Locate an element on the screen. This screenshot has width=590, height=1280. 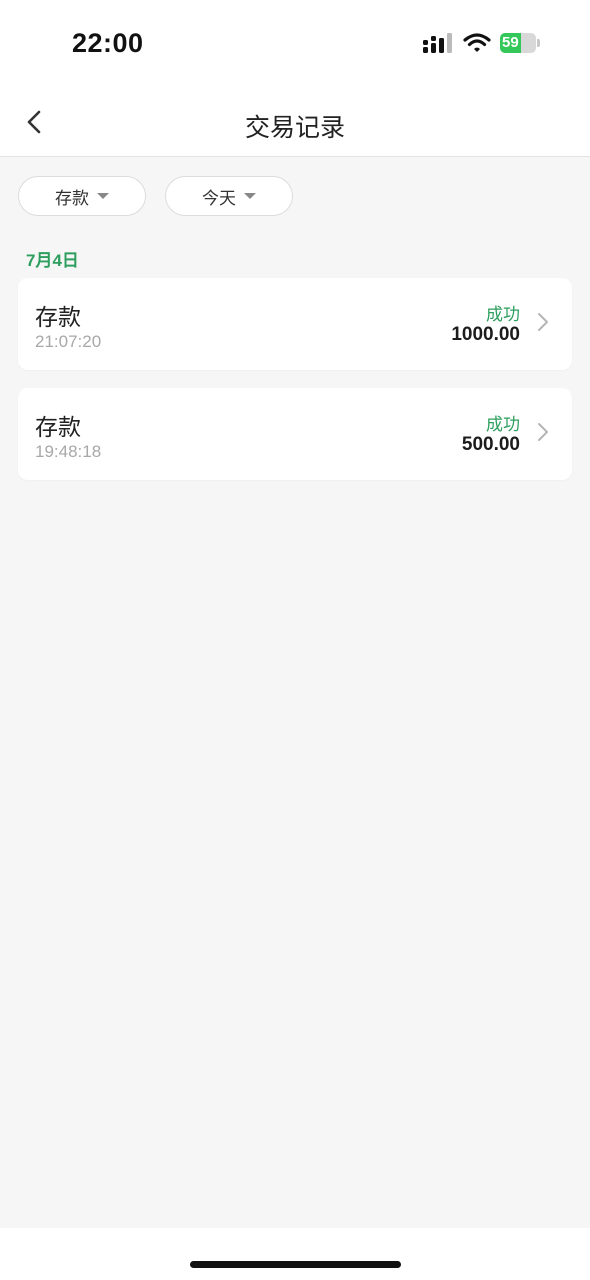
transaction-time: 21:07:20 is located at coordinates (68, 341).